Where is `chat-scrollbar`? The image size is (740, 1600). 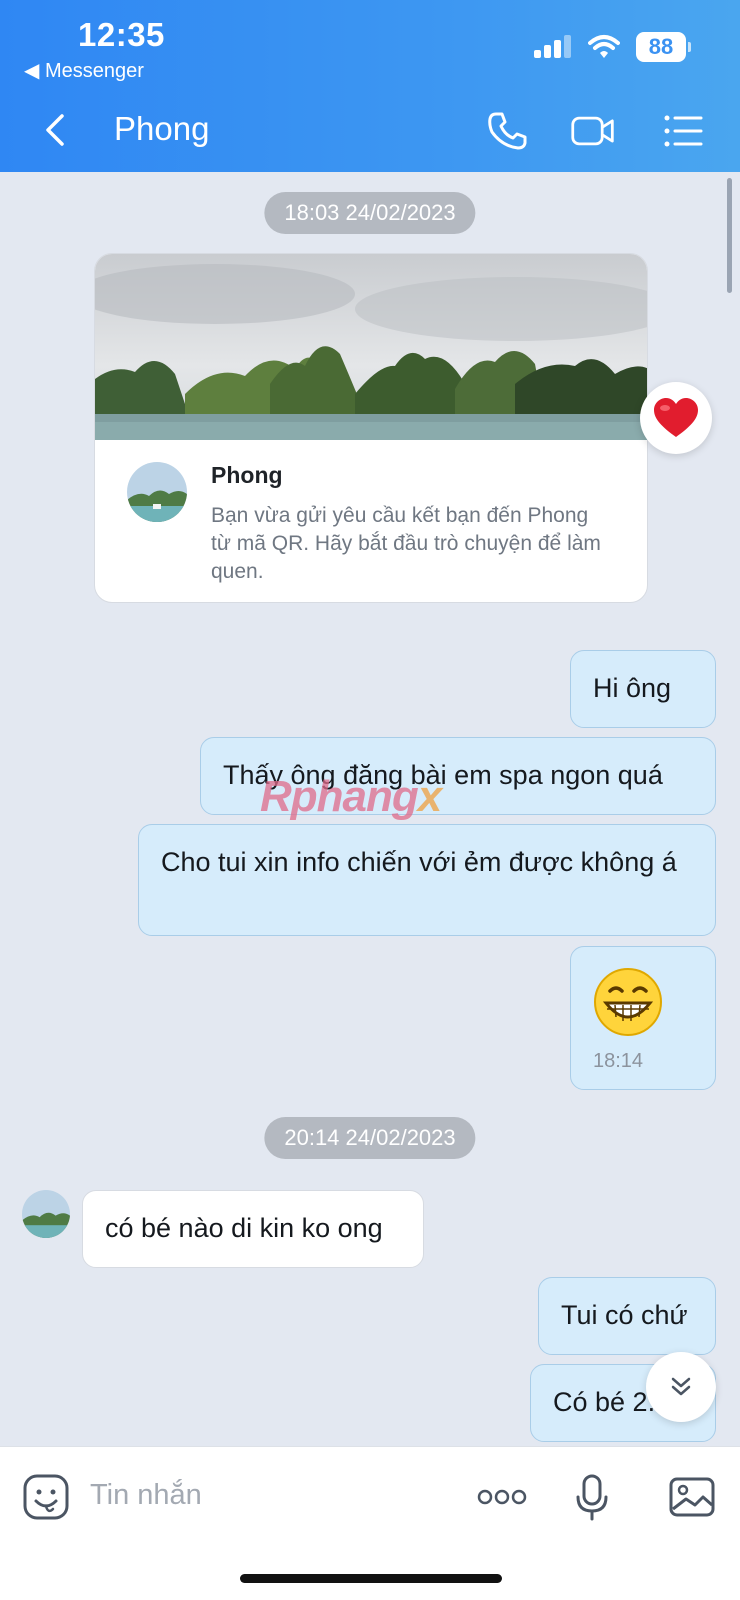
chat-scrollbar is located at coordinates (729, 235).